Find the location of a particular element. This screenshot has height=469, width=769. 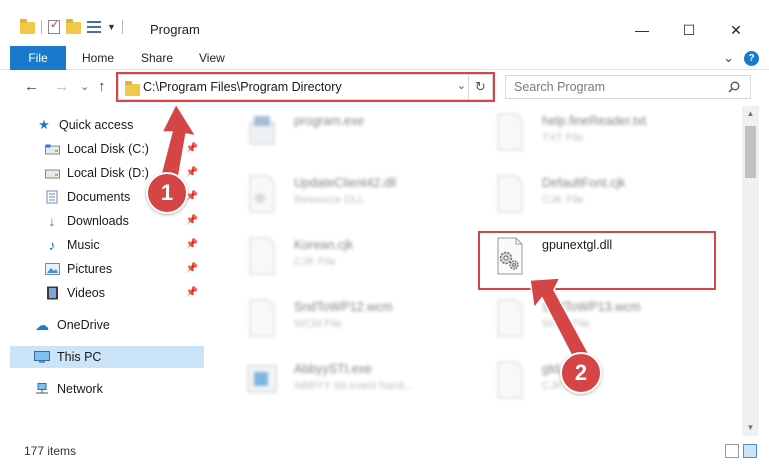

arrow-up-icon is located at coordinates (178, 141).